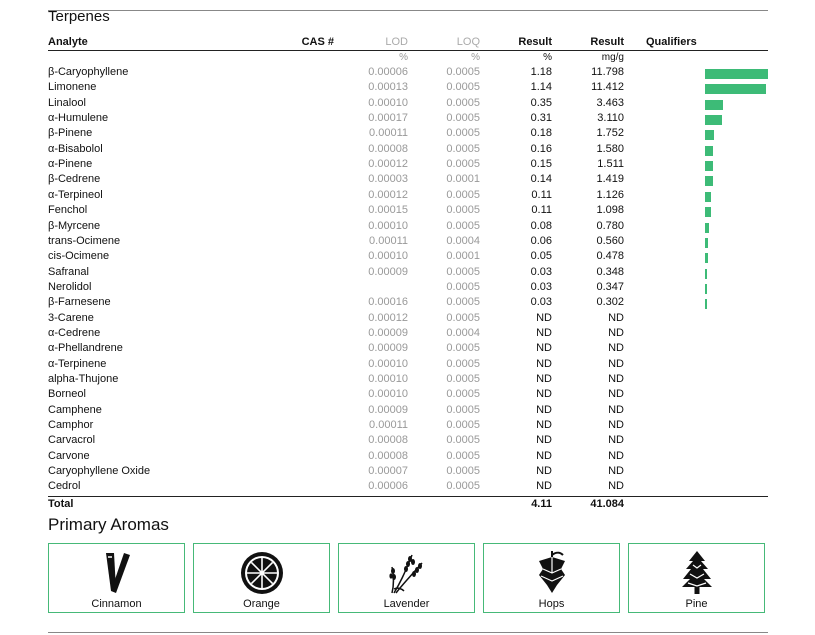  Describe the element at coordinates (610, 118) in the screenshot. I see `result-mg-value: 3.110` at that location.